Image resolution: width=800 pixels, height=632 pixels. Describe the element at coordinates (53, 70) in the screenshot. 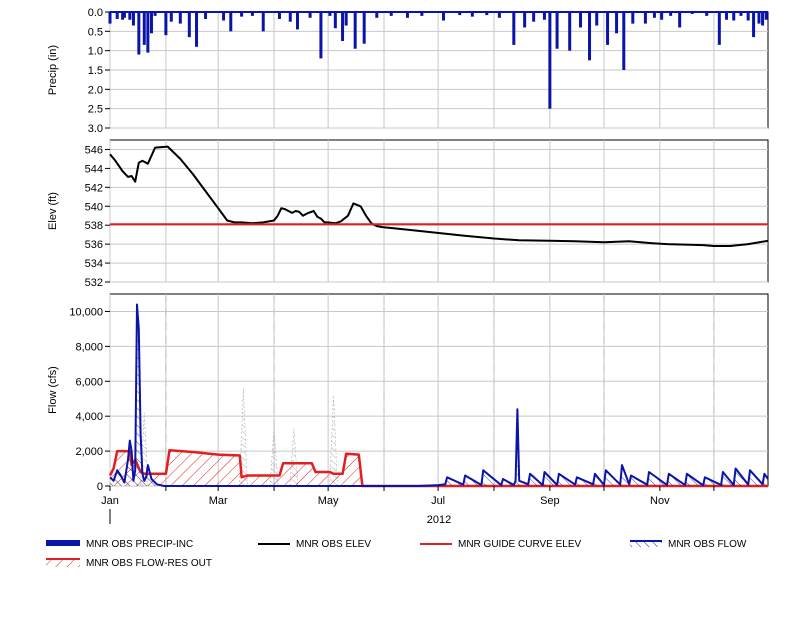

I see `precip-ylabel: Precip (in)` at that location.